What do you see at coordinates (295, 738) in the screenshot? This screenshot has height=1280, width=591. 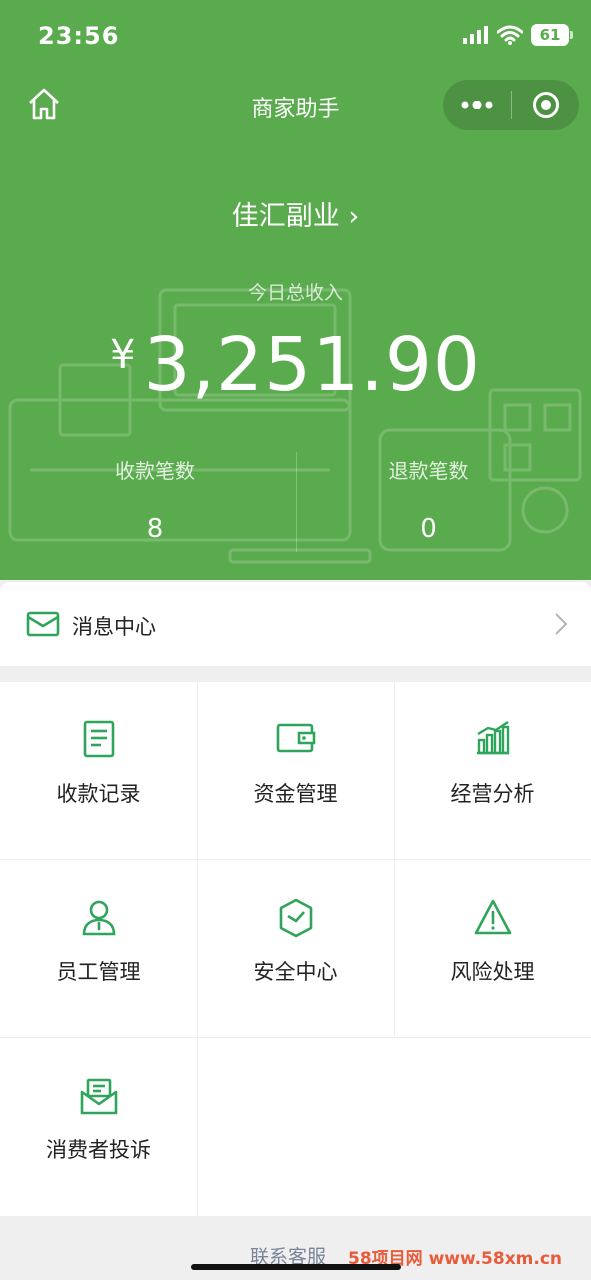 I see `wallet-icon` at bounding box center [295, 738].